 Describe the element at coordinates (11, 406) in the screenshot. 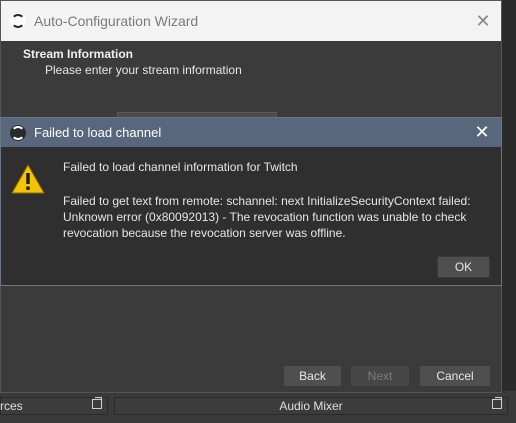

I see `sources-dock-label: rces` at that location.